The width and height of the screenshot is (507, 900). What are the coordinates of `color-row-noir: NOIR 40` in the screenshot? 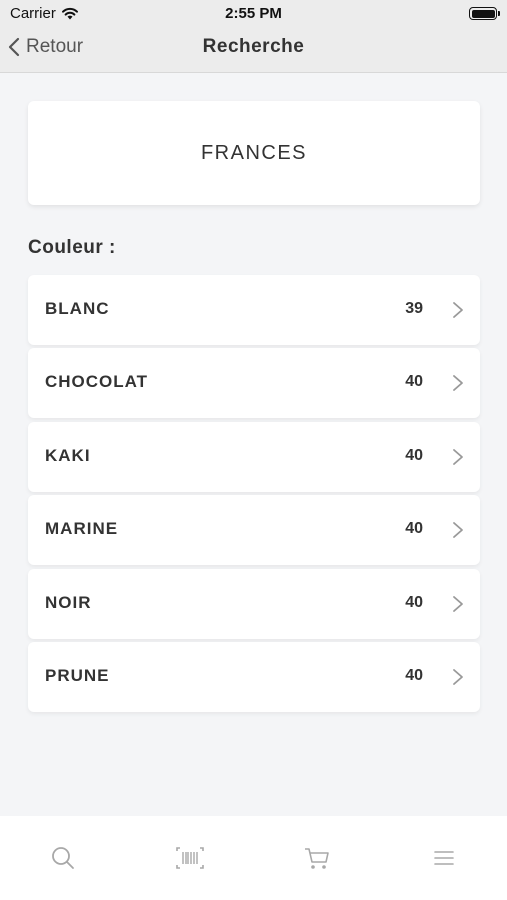 It's located at (254, 603).